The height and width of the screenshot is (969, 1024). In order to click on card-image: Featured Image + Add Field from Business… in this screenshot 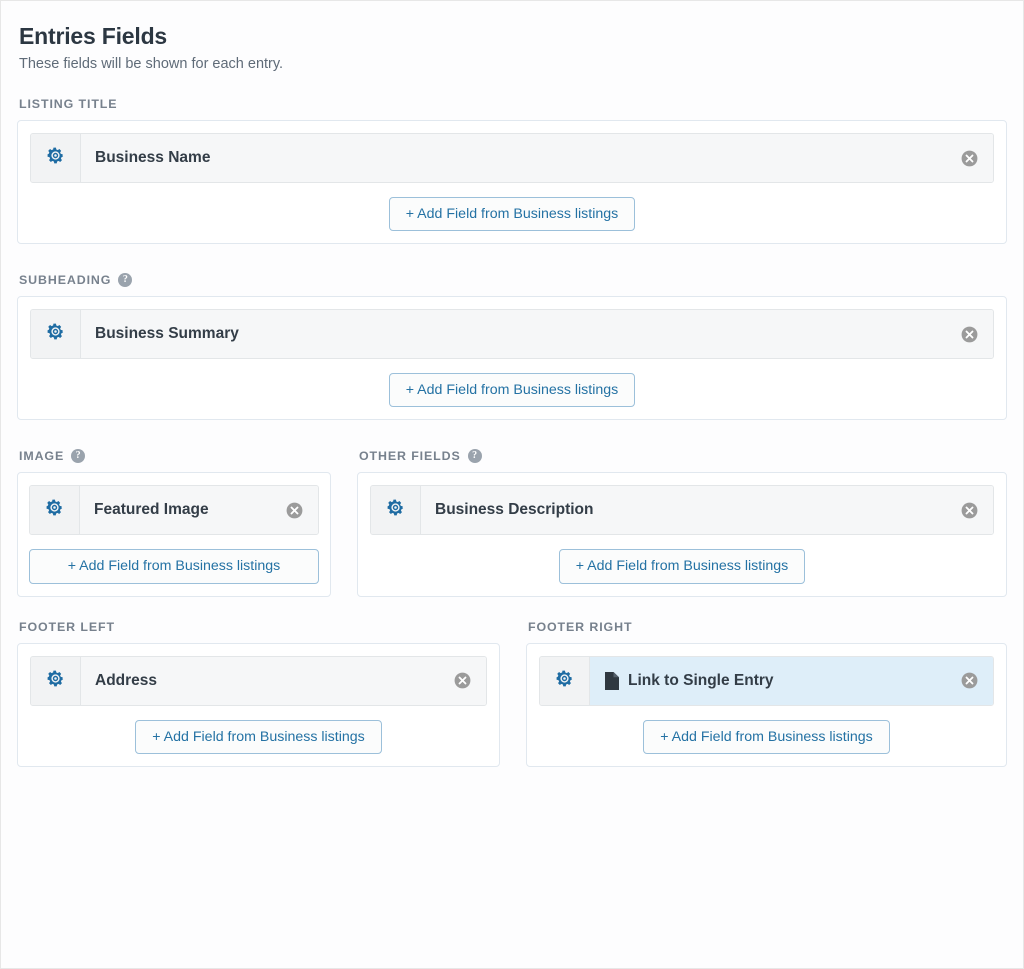, I will do `click(174, 534)`.